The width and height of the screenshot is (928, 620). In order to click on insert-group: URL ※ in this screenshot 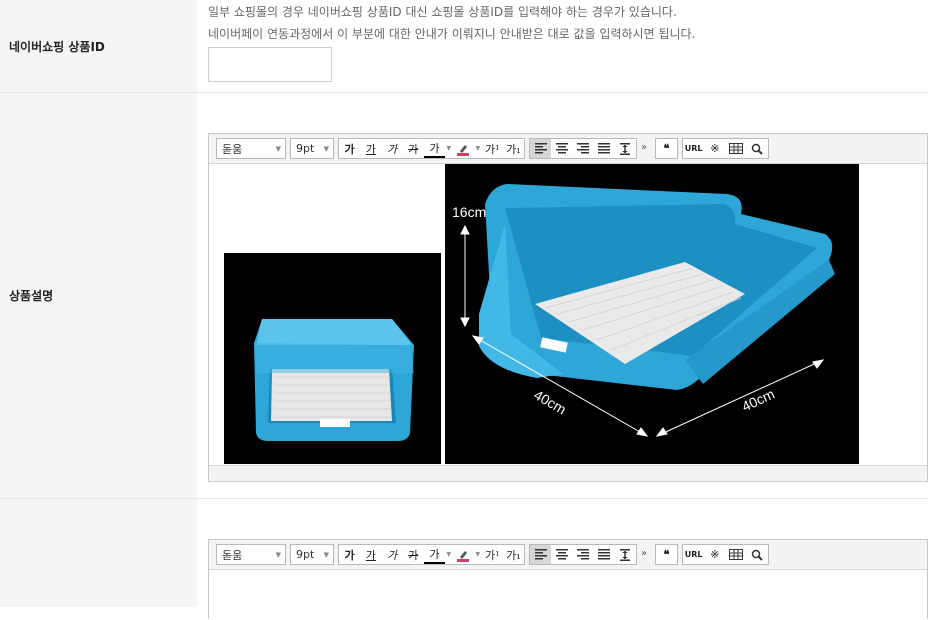, I will do `click(725, 148)`.